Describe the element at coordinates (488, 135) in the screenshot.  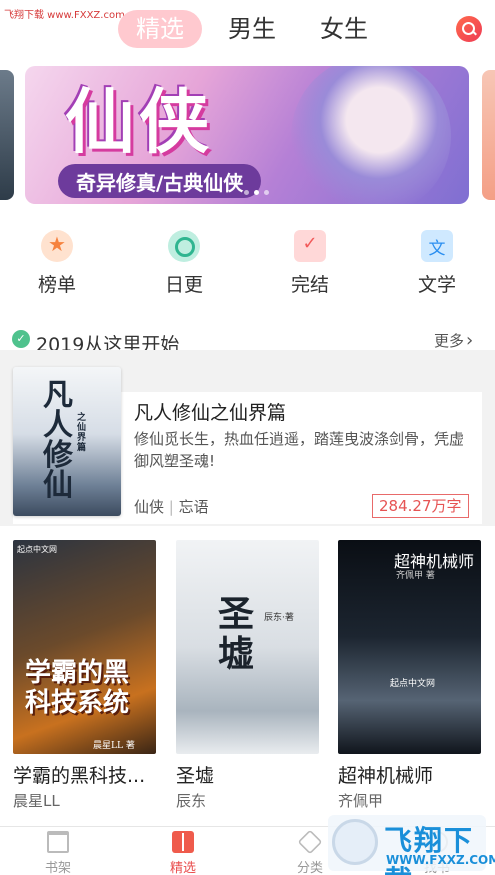
I see `banner-next-peek` at that location.